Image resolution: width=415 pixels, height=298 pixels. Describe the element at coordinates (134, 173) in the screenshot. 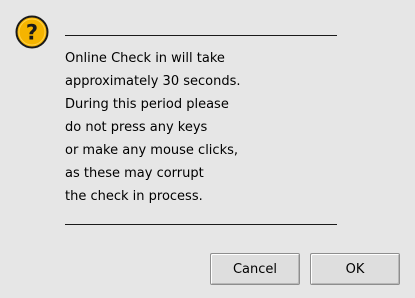

I see `message-line: as these may corrupt` at that location.